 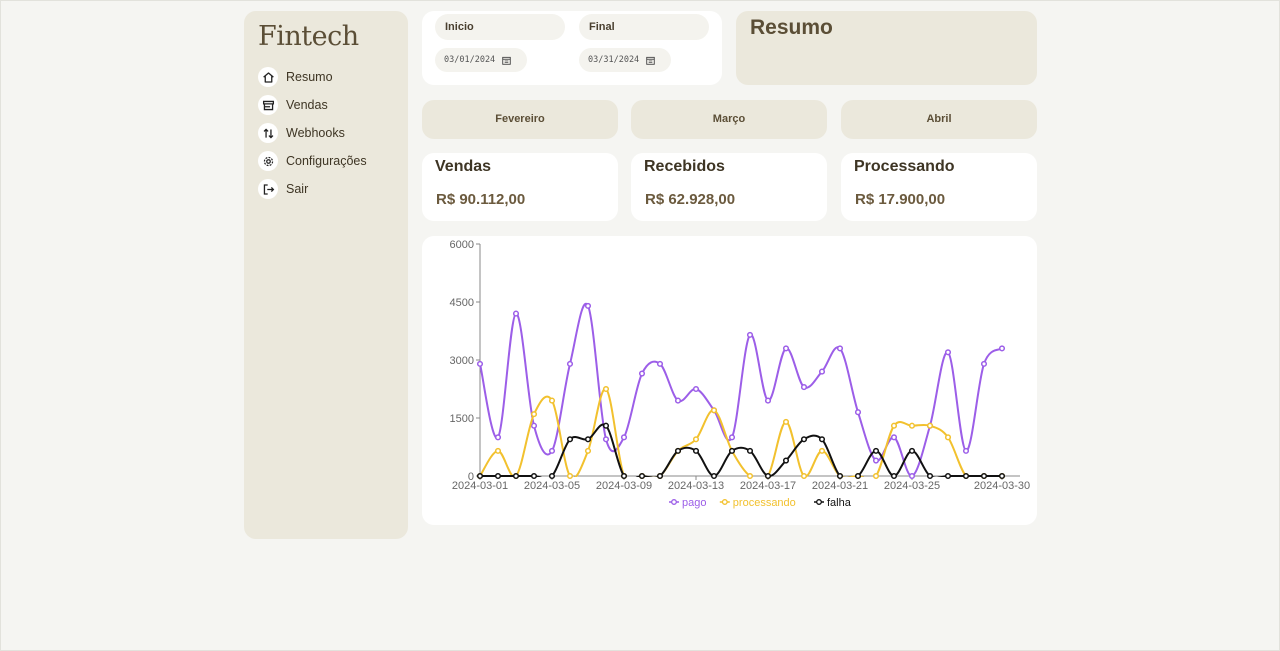 I want to click on legend-marker-point-processando, so click(x=724, y=502).